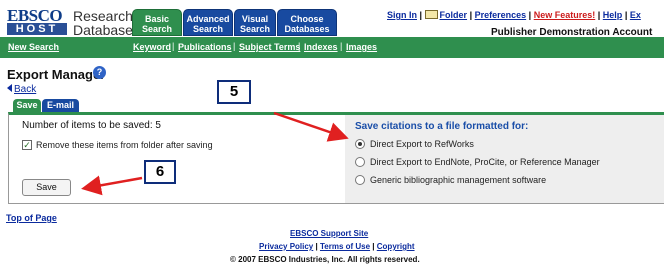 This screenshot has width=664, height=266. Describe the element at coordinates (31, 218) in the screenshot. I see `top-of-page-link: Top of Page` at that location.